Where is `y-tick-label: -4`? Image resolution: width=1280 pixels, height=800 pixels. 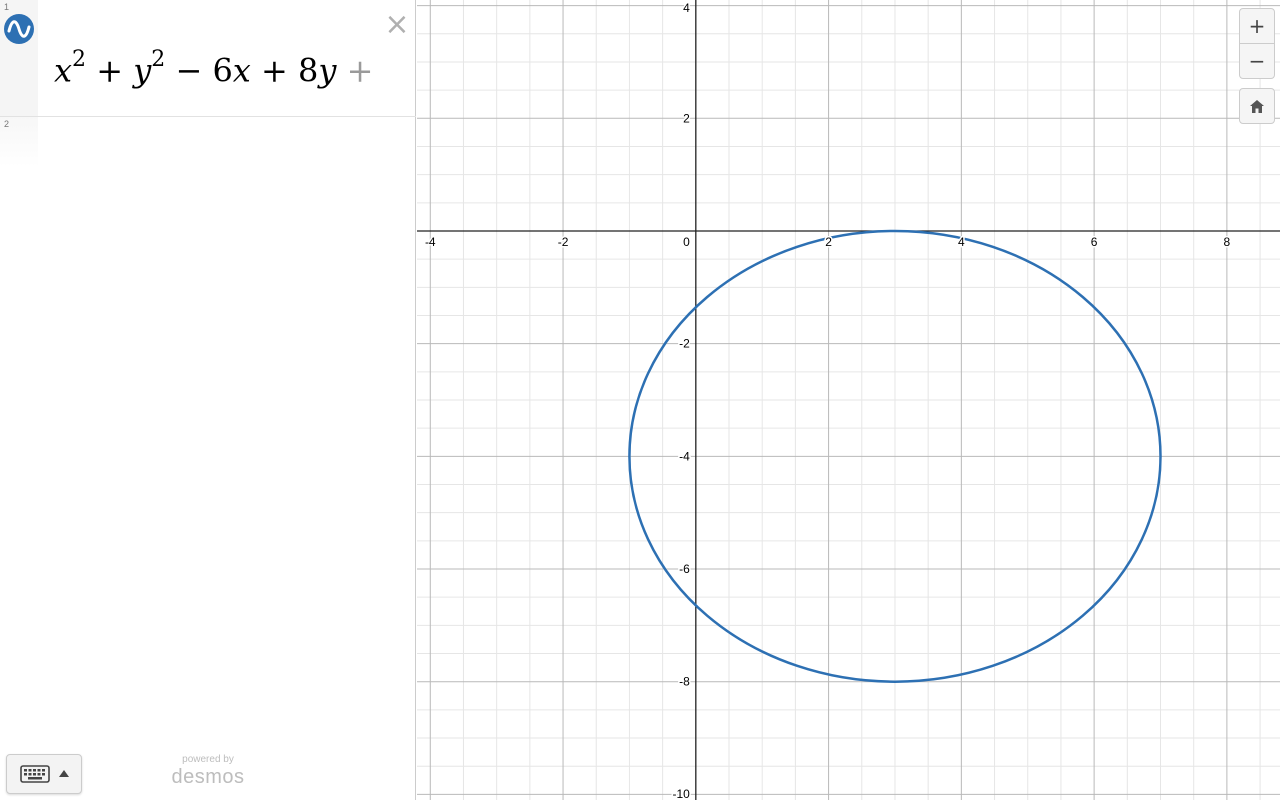
y-tick-label: -4 is located at coordinates (684, 456).